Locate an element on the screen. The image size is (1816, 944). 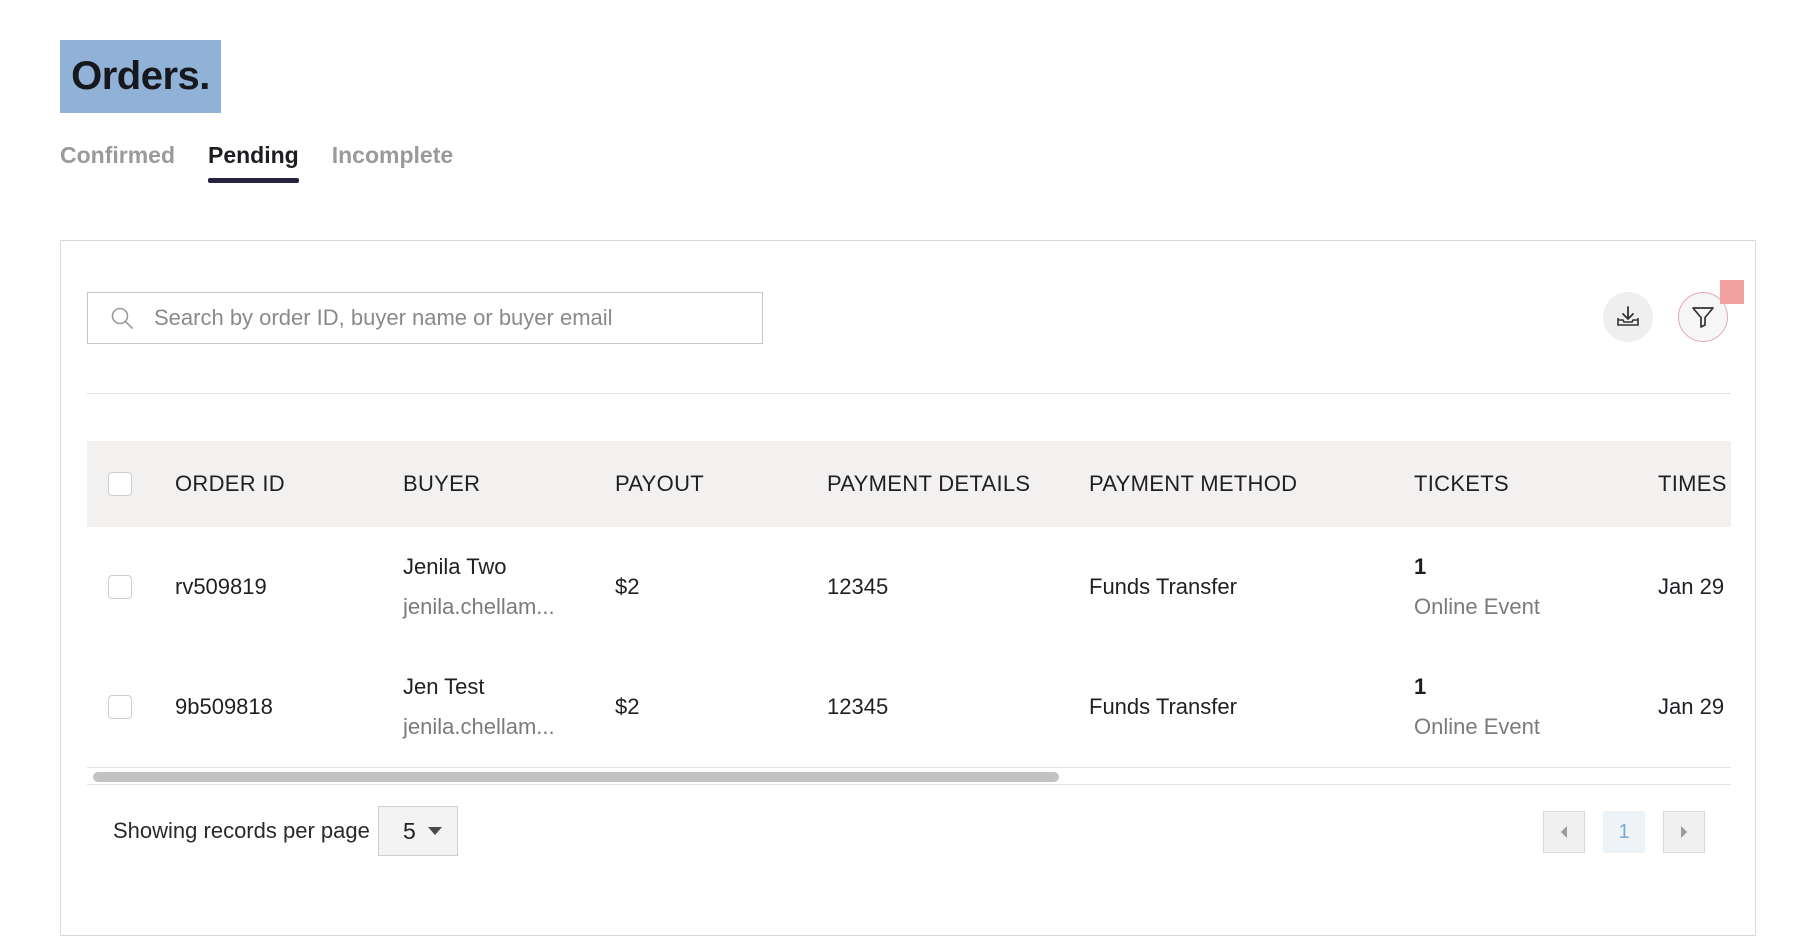
buyer-name: Jen Test is located at coordinates (444, 686).